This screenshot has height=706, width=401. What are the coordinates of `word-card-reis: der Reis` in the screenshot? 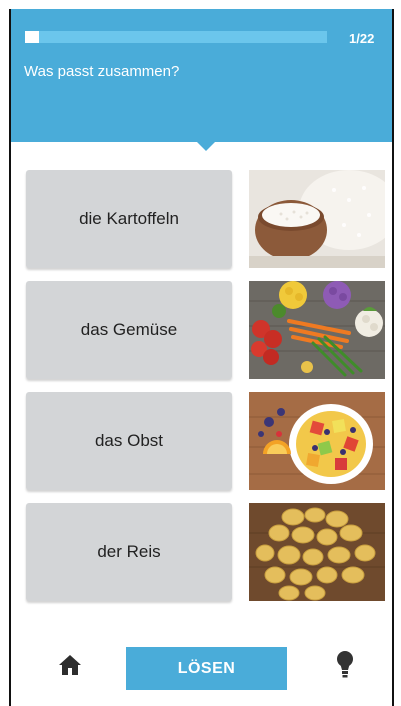 It's located at (129, 552).